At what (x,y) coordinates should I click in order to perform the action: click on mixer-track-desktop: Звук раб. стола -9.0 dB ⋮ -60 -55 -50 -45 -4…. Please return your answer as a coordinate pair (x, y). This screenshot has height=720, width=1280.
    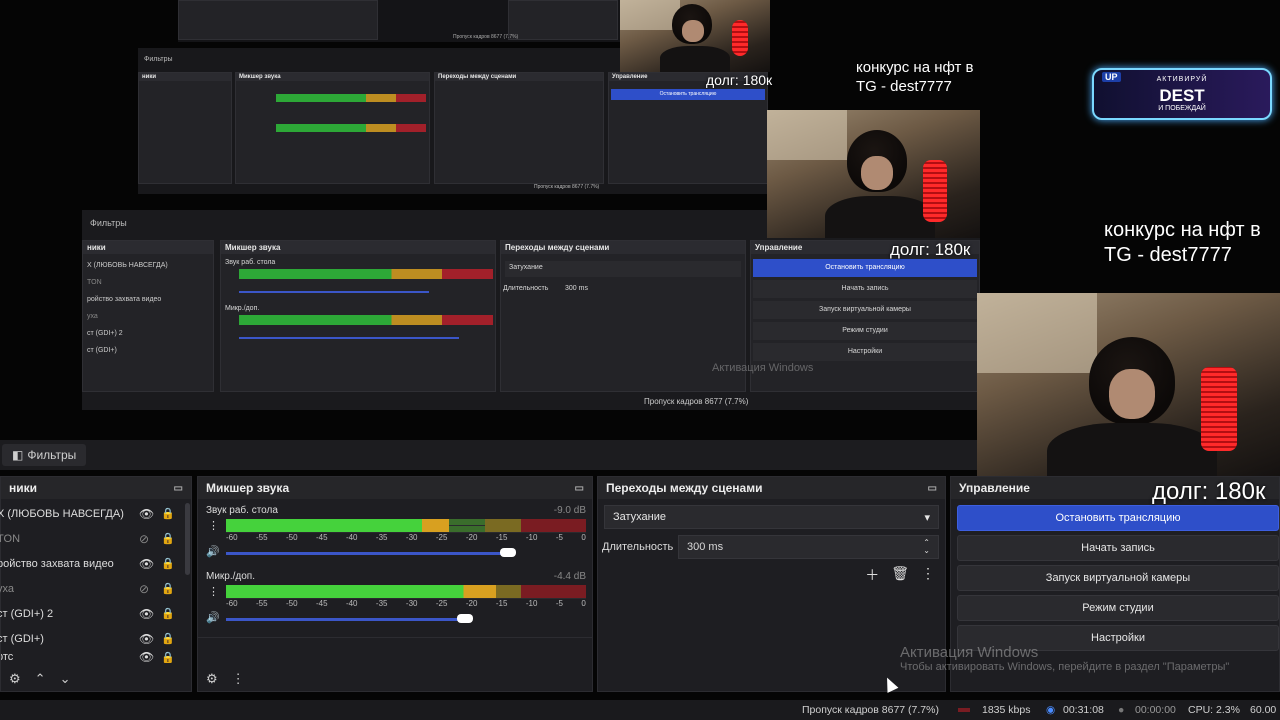
    Looking at the image, I should click on (396, 531).